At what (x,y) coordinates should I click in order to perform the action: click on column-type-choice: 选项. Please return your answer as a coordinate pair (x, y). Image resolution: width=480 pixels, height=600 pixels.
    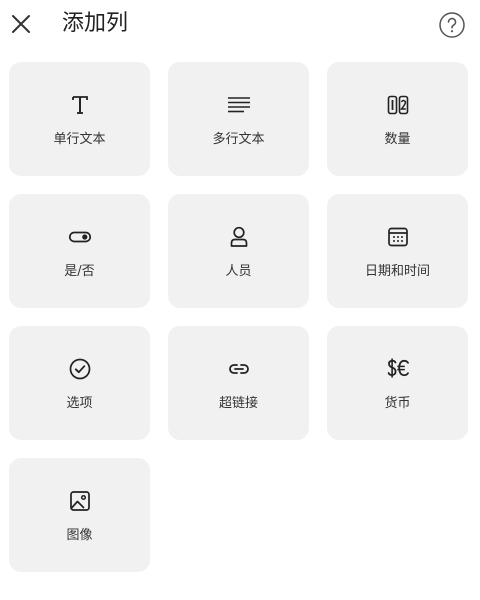
    Looking at the image, I should click on (79, 383).